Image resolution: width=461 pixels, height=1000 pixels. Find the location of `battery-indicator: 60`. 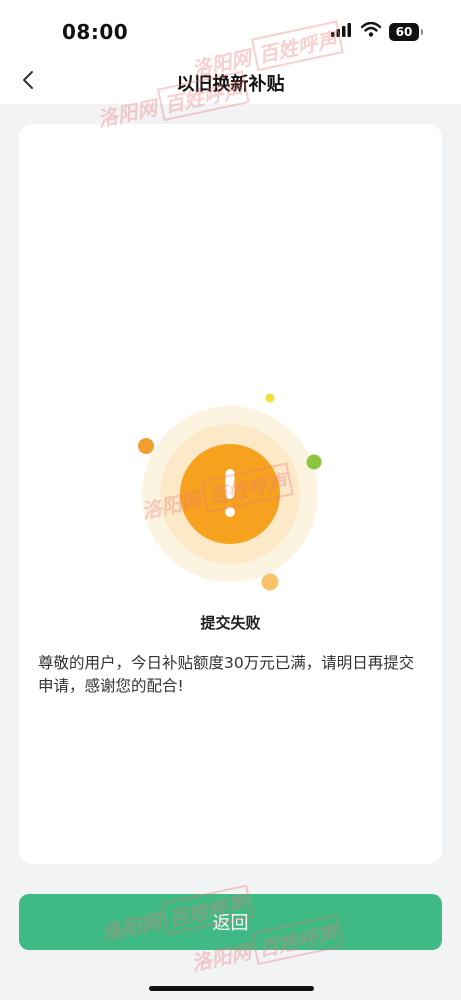

battery-indicator: 60 is located at coordinates (406, 31).